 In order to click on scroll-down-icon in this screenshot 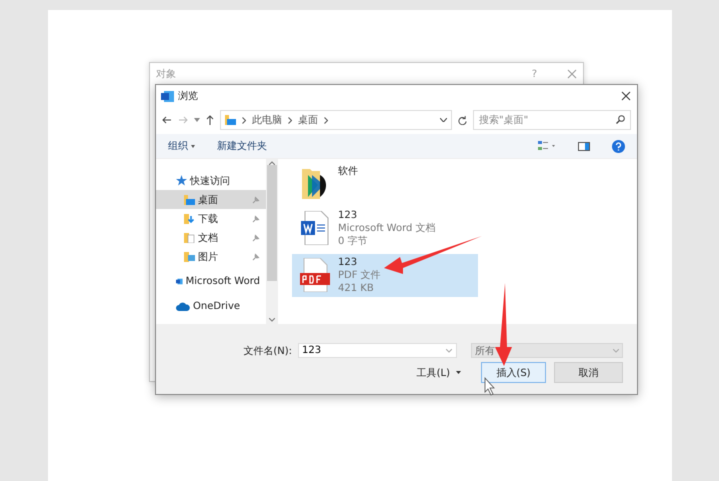, I will do `click(272, 320)`.